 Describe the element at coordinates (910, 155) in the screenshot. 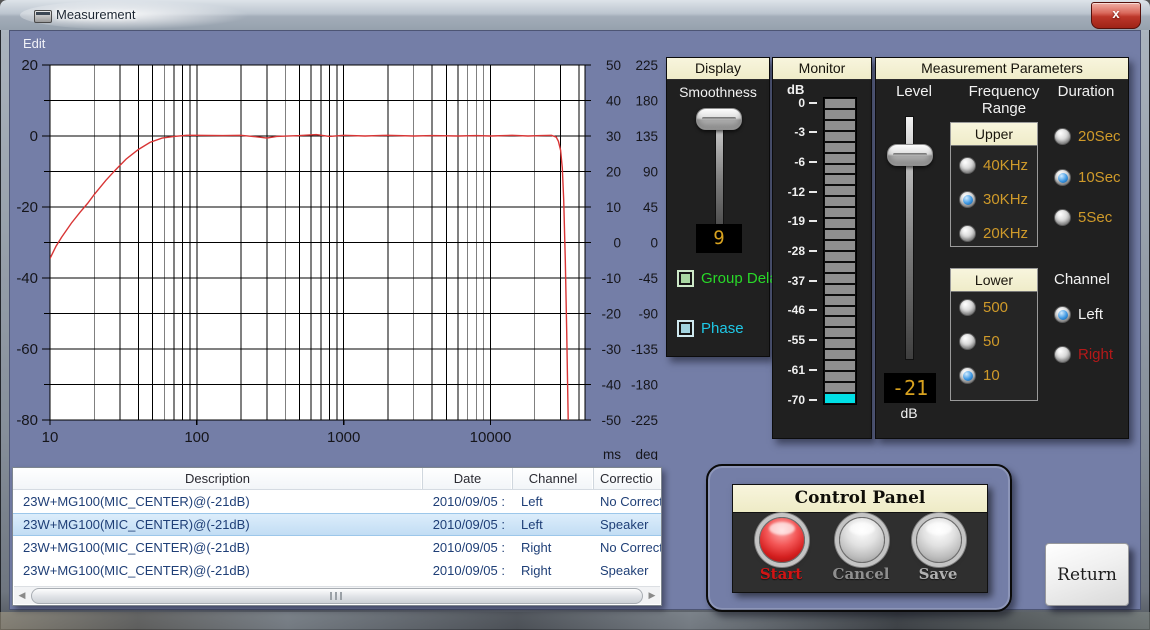

I see `level-slider-handle` at that location.